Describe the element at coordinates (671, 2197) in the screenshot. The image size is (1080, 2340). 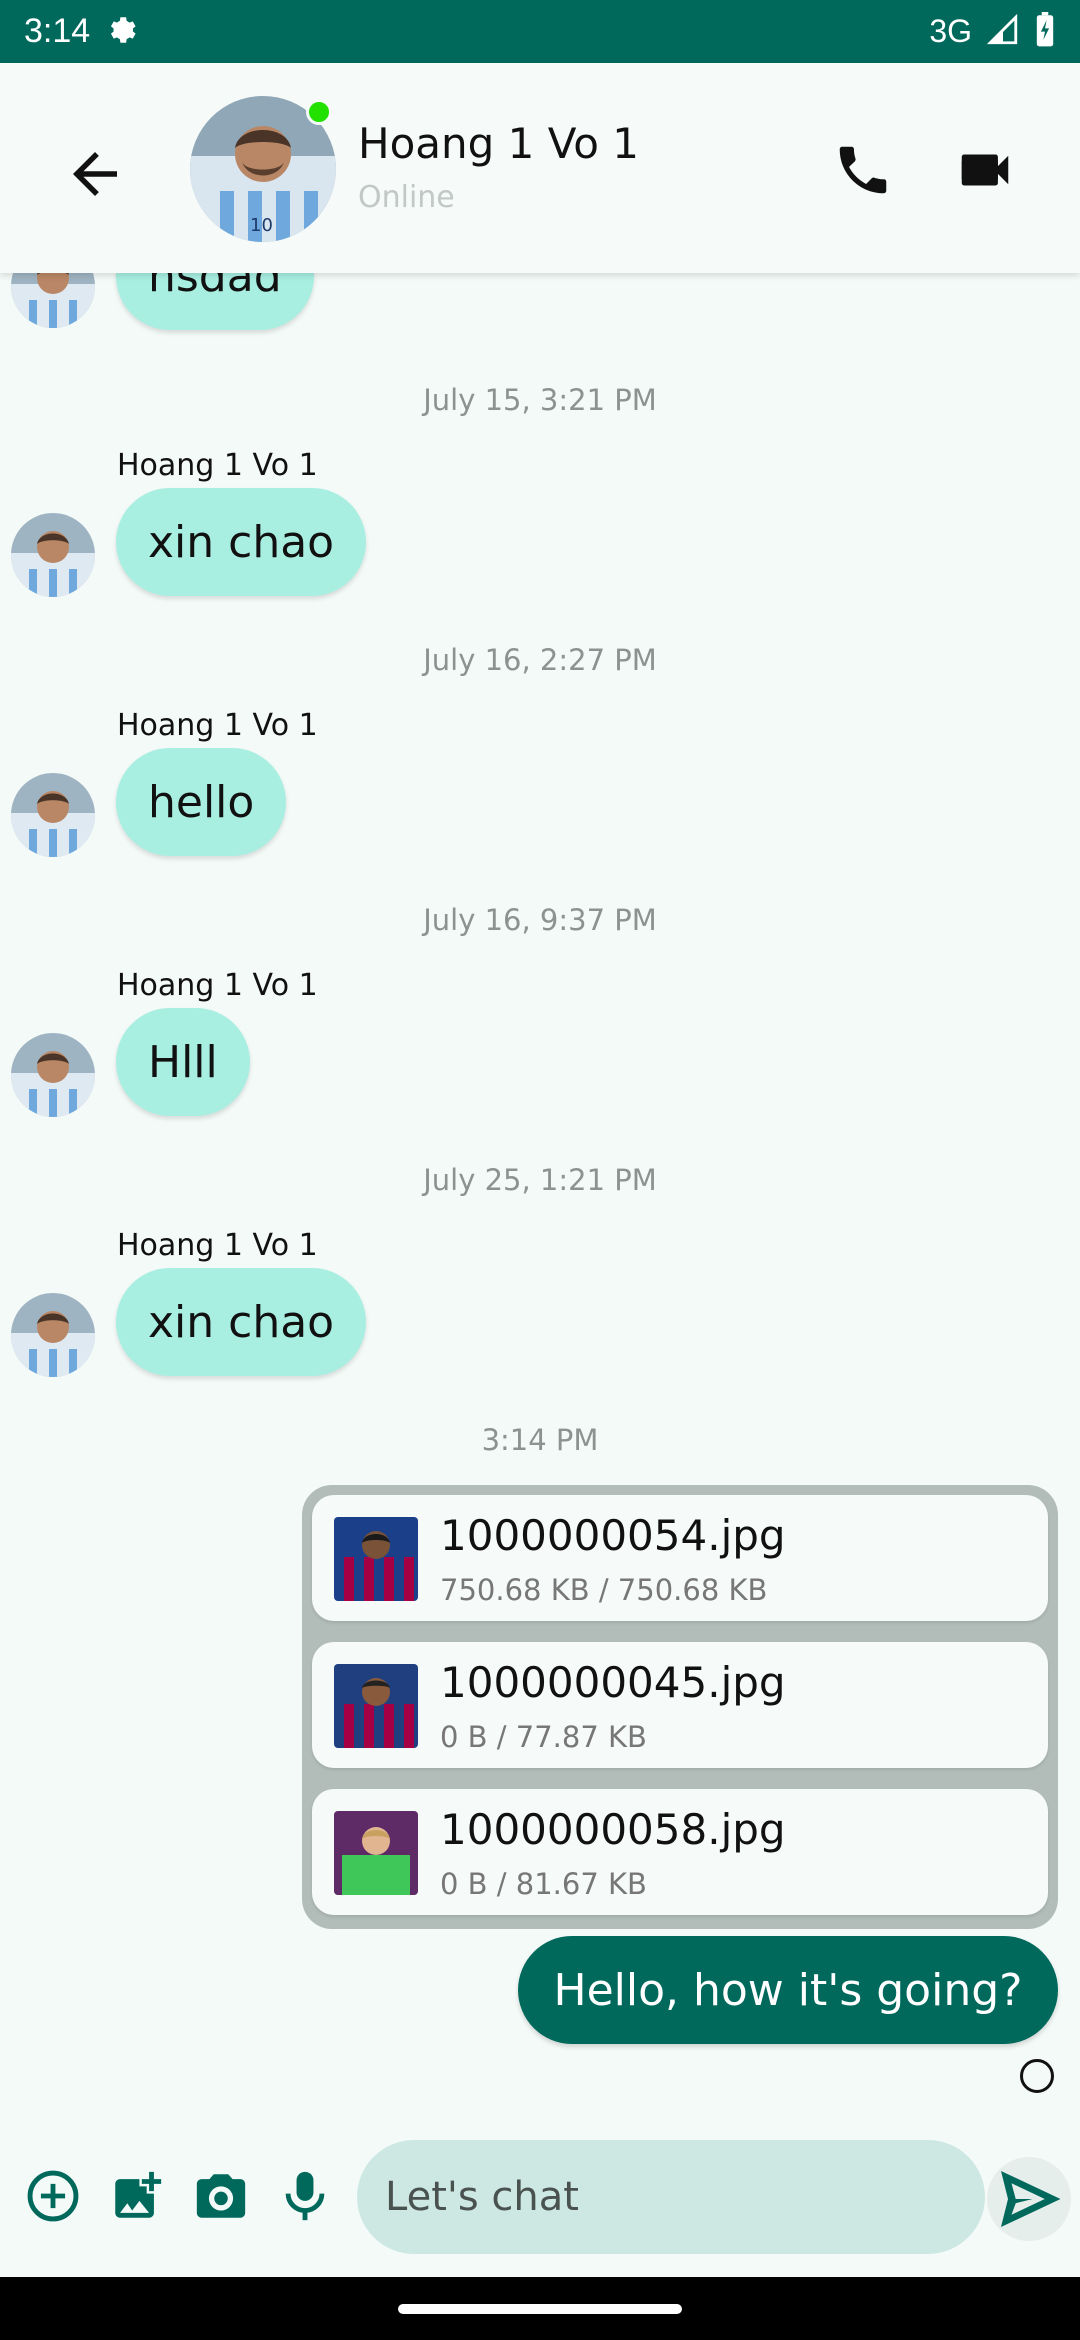
I see `message-input` at that location.